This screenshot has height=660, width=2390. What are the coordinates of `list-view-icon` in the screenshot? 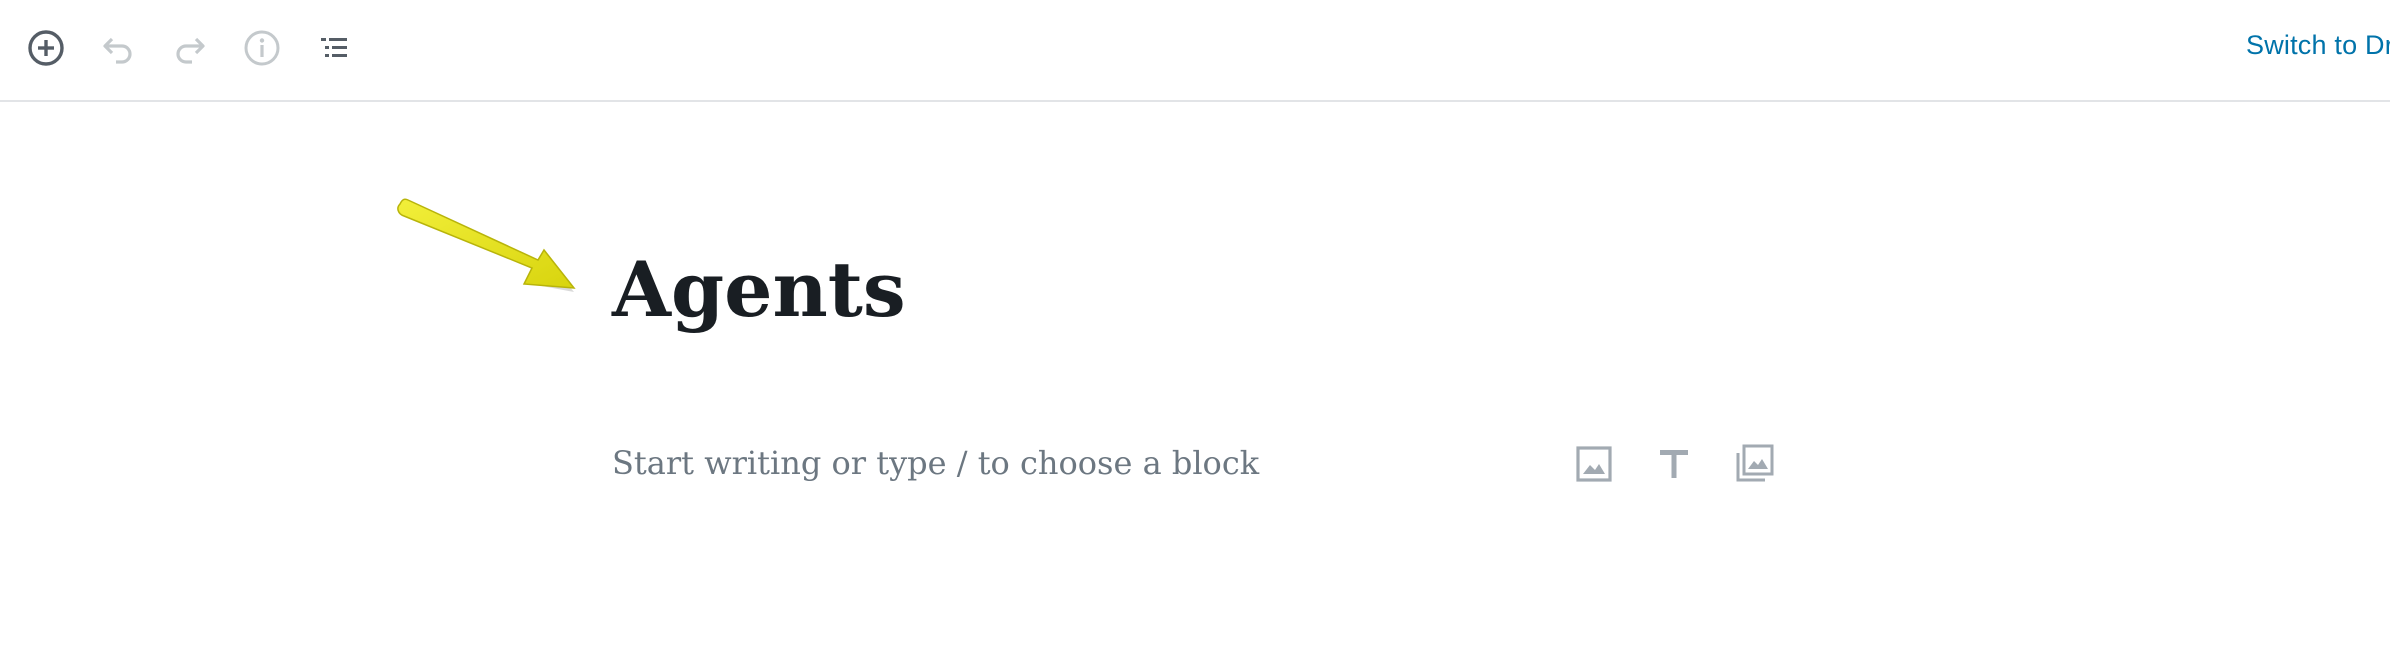 It's located at (334, 47).